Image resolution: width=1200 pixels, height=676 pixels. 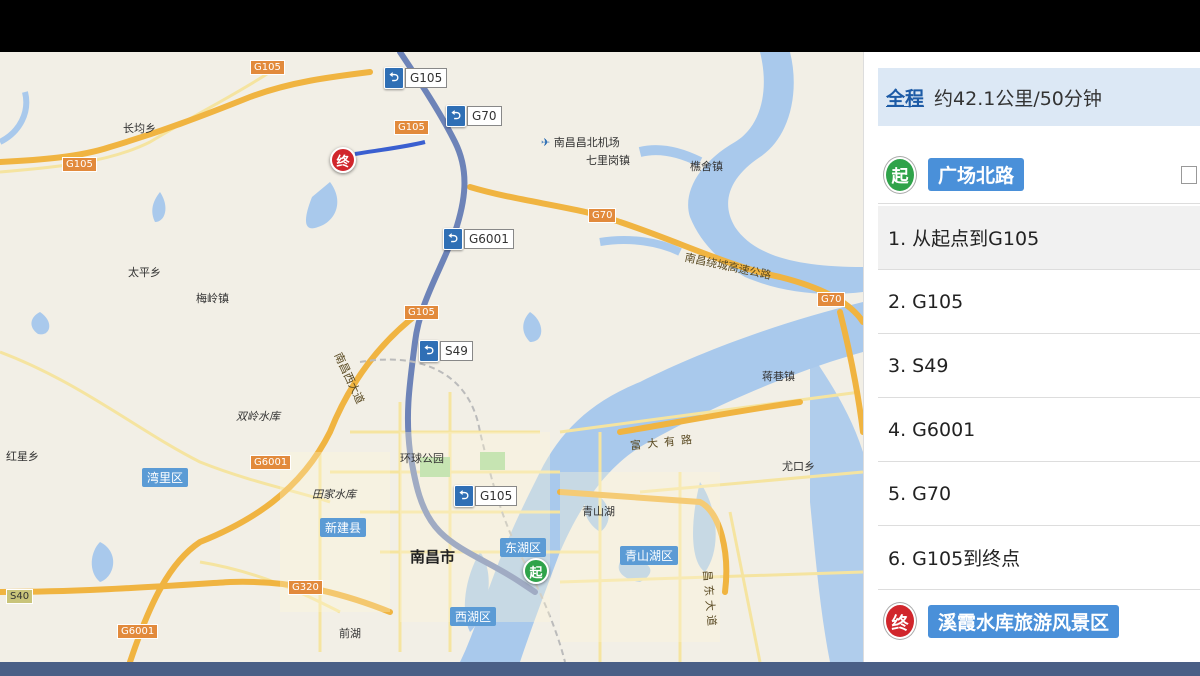 I want to click on top-black-bar, so click(x=600, y=26).